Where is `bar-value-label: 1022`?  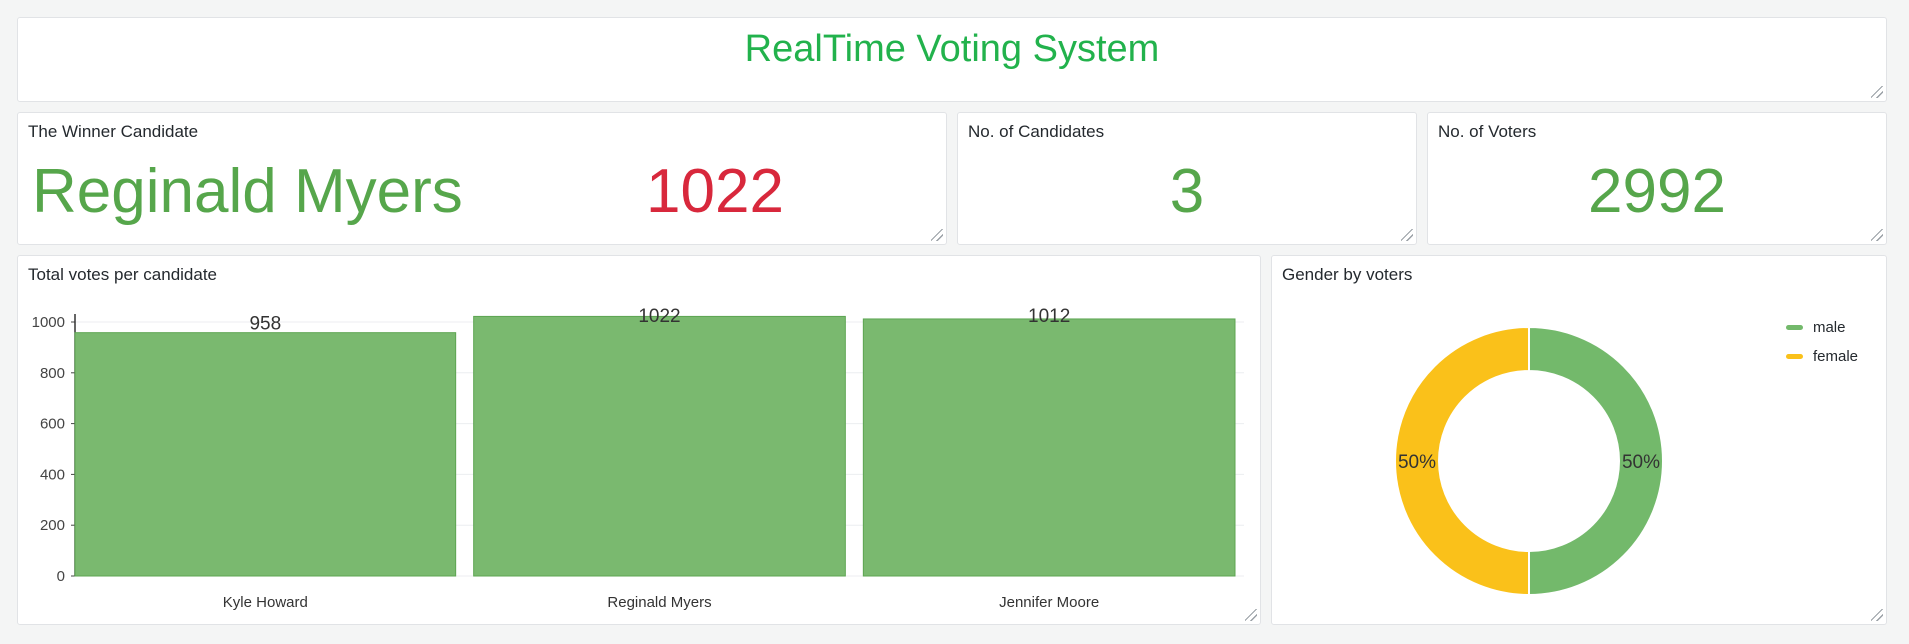
bar-value-label: 1022 is located at coordinates (659, 316).